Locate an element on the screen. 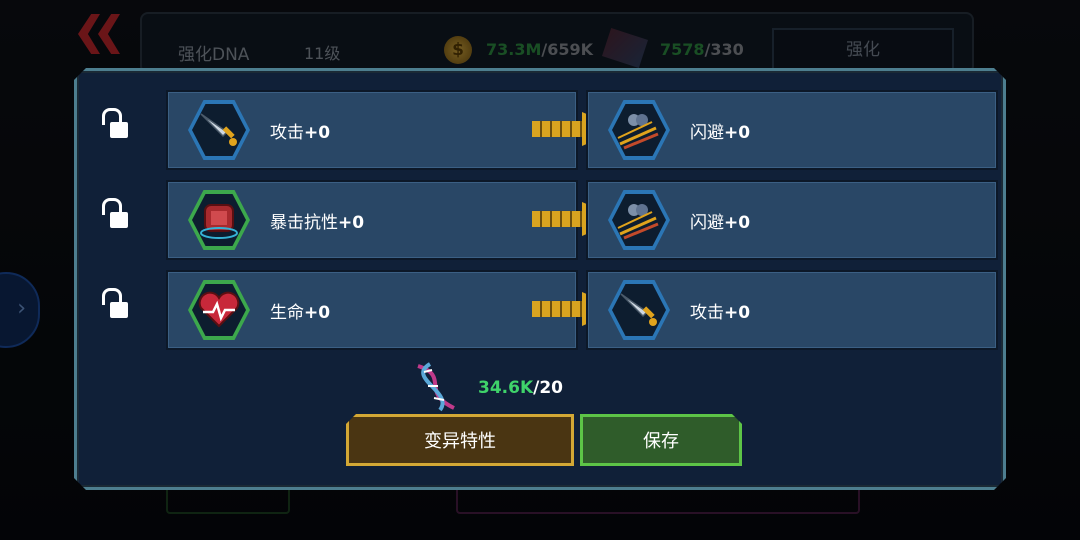 This screenshot has width=1080, height=540. current-trait-box: 生命+0 is located at coordinates (372, 310).